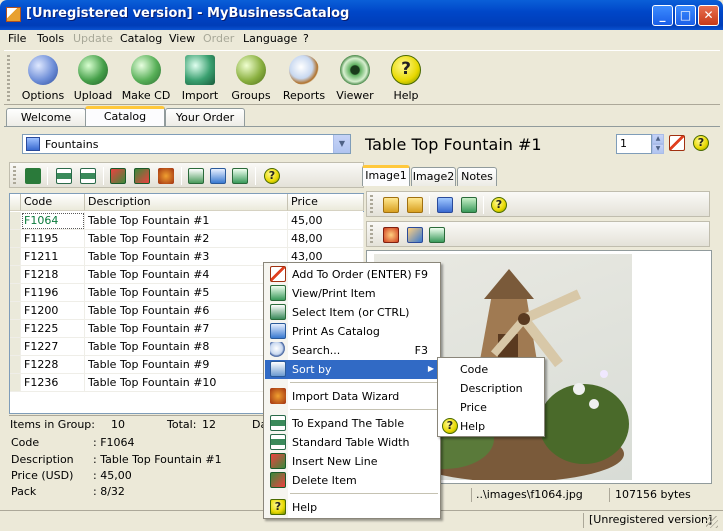 This screenshot has width=723, height=531. I want to click on make-cd-button: Make CD, so click(146, 78).